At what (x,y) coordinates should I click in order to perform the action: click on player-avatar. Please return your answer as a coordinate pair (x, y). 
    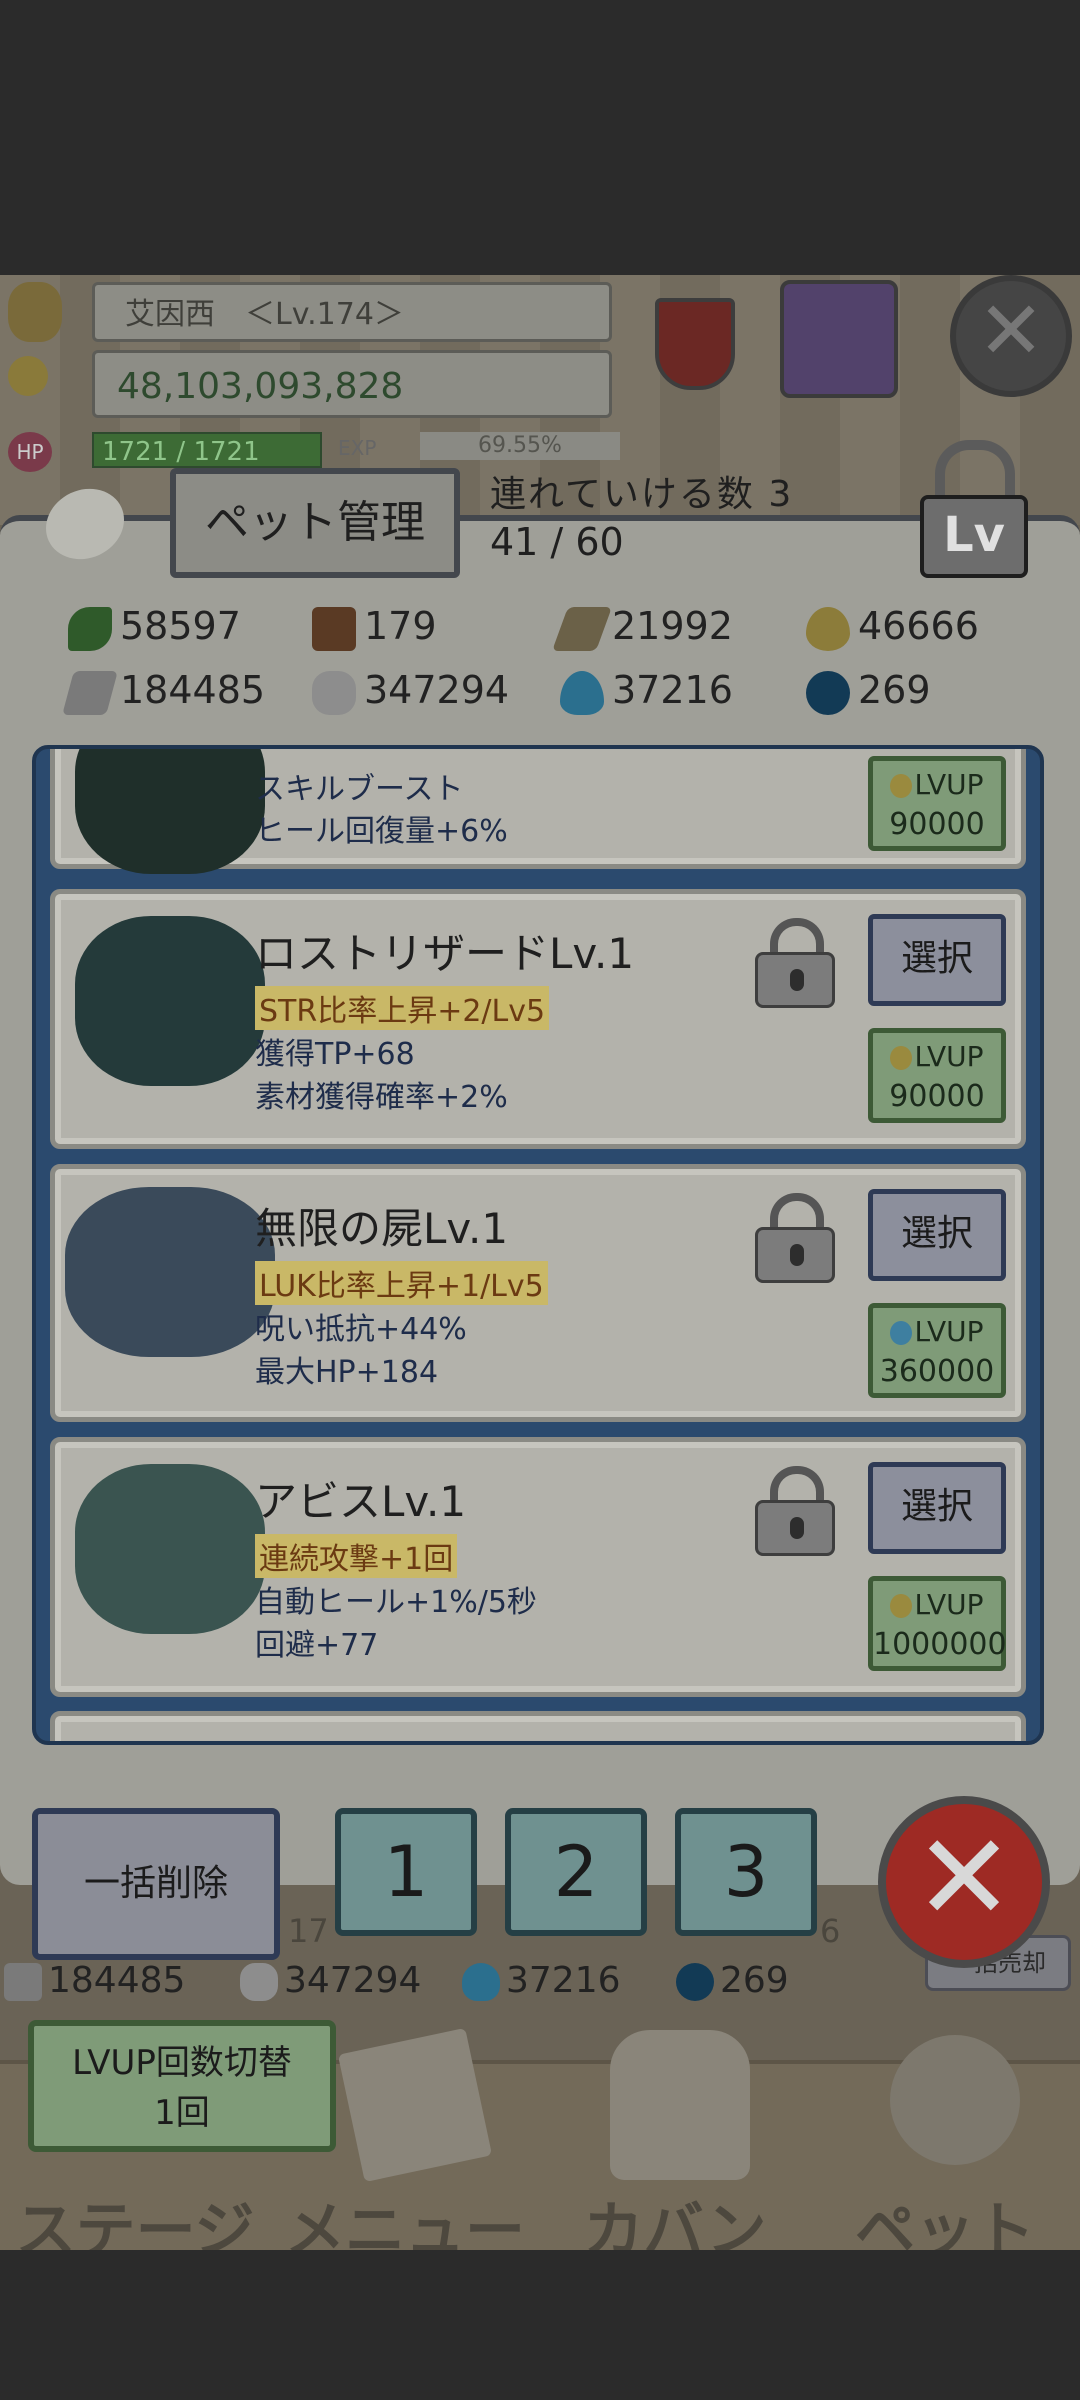
    Looking at the image, I should click on (35, 312).